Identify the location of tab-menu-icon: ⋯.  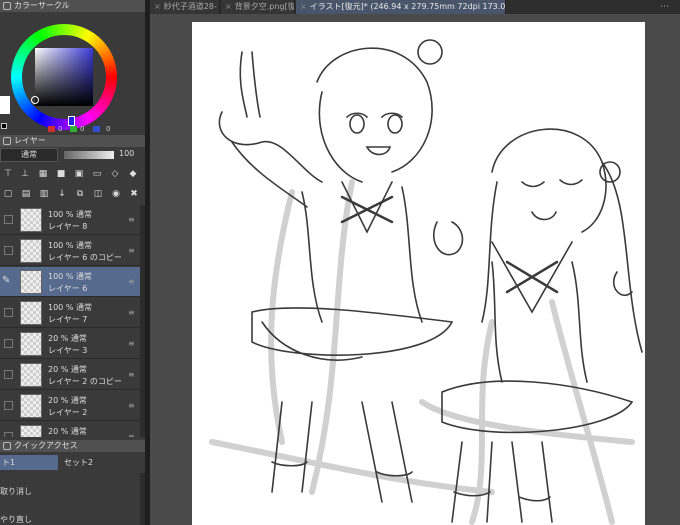
(664, 7).